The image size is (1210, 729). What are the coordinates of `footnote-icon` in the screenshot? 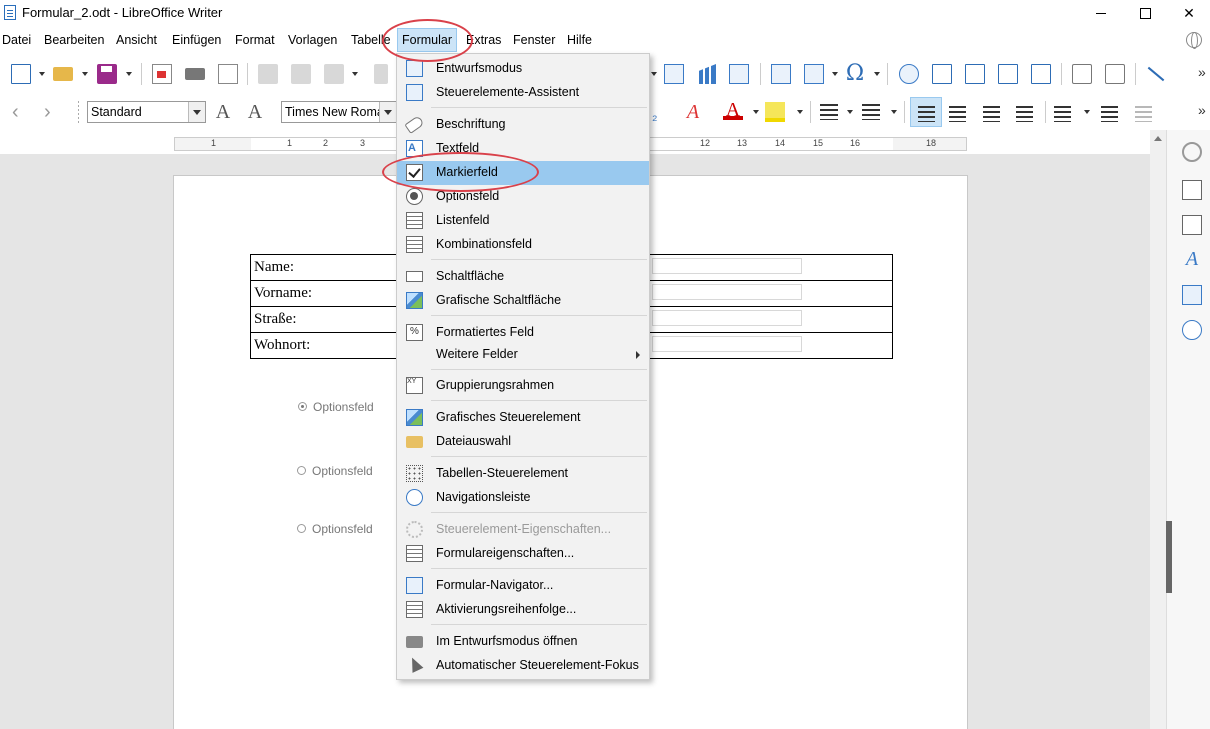 It's located at (942, 74).